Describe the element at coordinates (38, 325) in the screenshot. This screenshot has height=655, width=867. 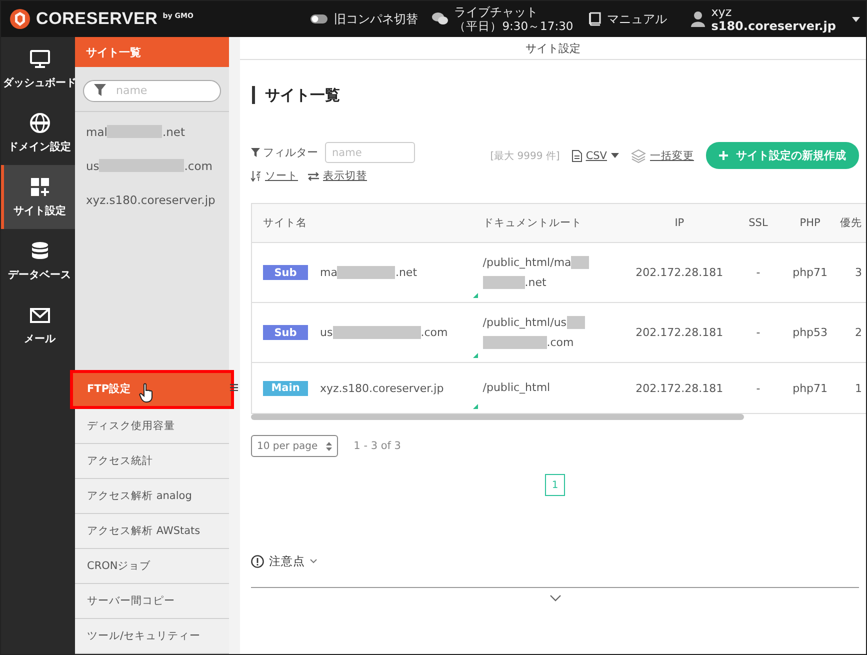
I see `nav-item: メール` at that location.